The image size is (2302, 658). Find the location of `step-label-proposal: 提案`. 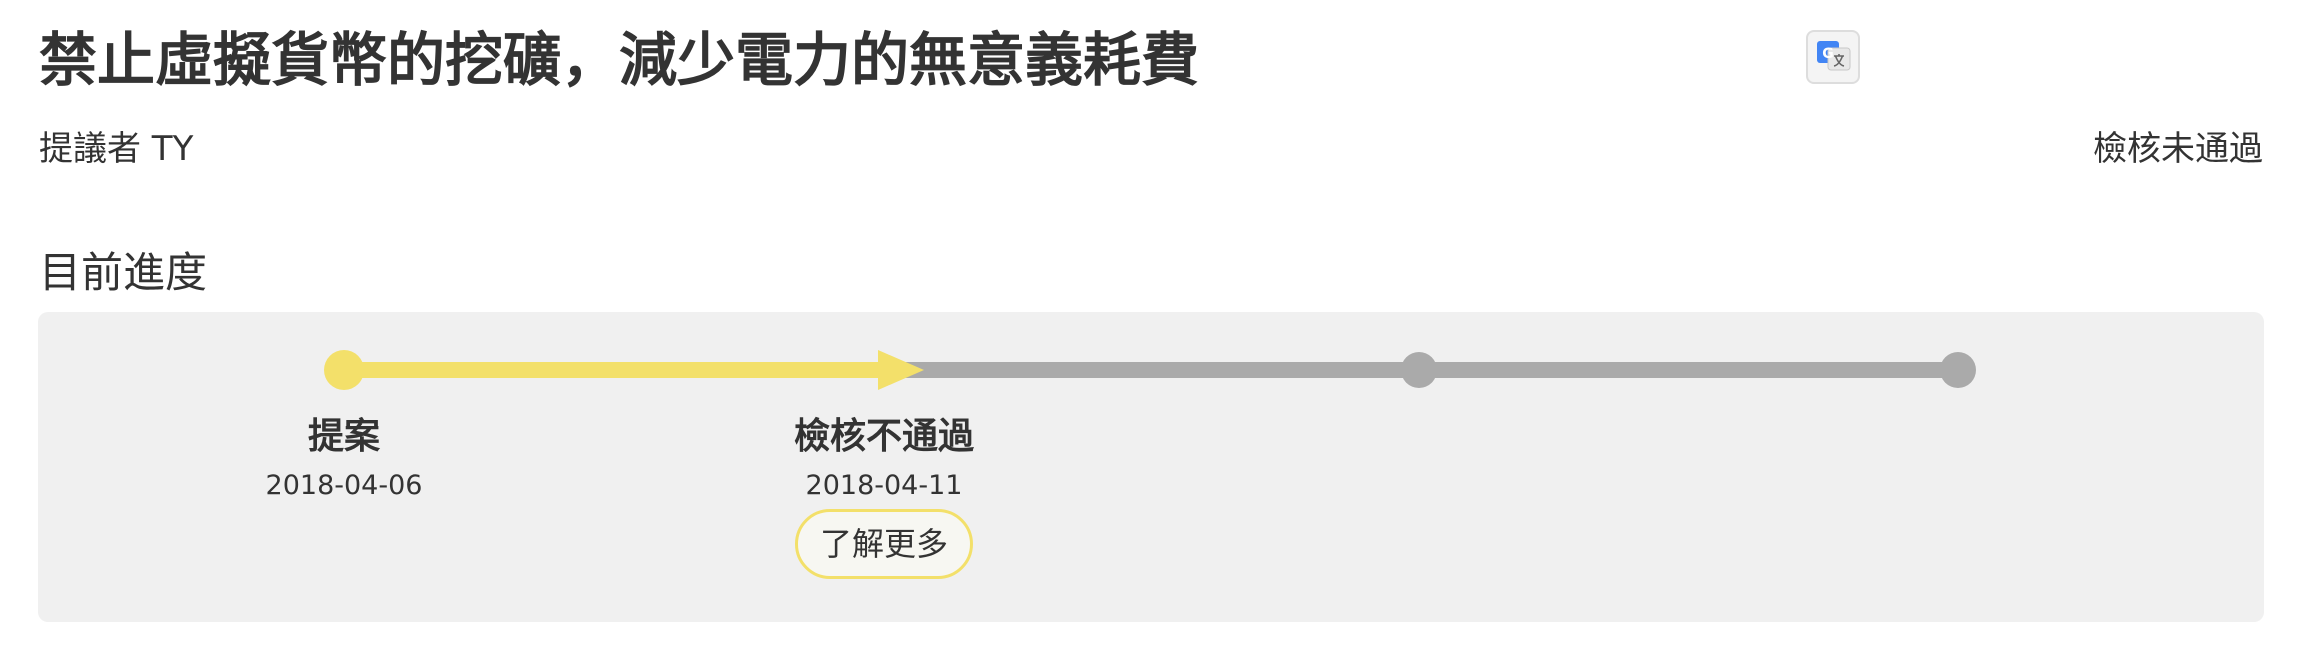

step-label-proposal: 提案 is located at coordinates (344, 436).